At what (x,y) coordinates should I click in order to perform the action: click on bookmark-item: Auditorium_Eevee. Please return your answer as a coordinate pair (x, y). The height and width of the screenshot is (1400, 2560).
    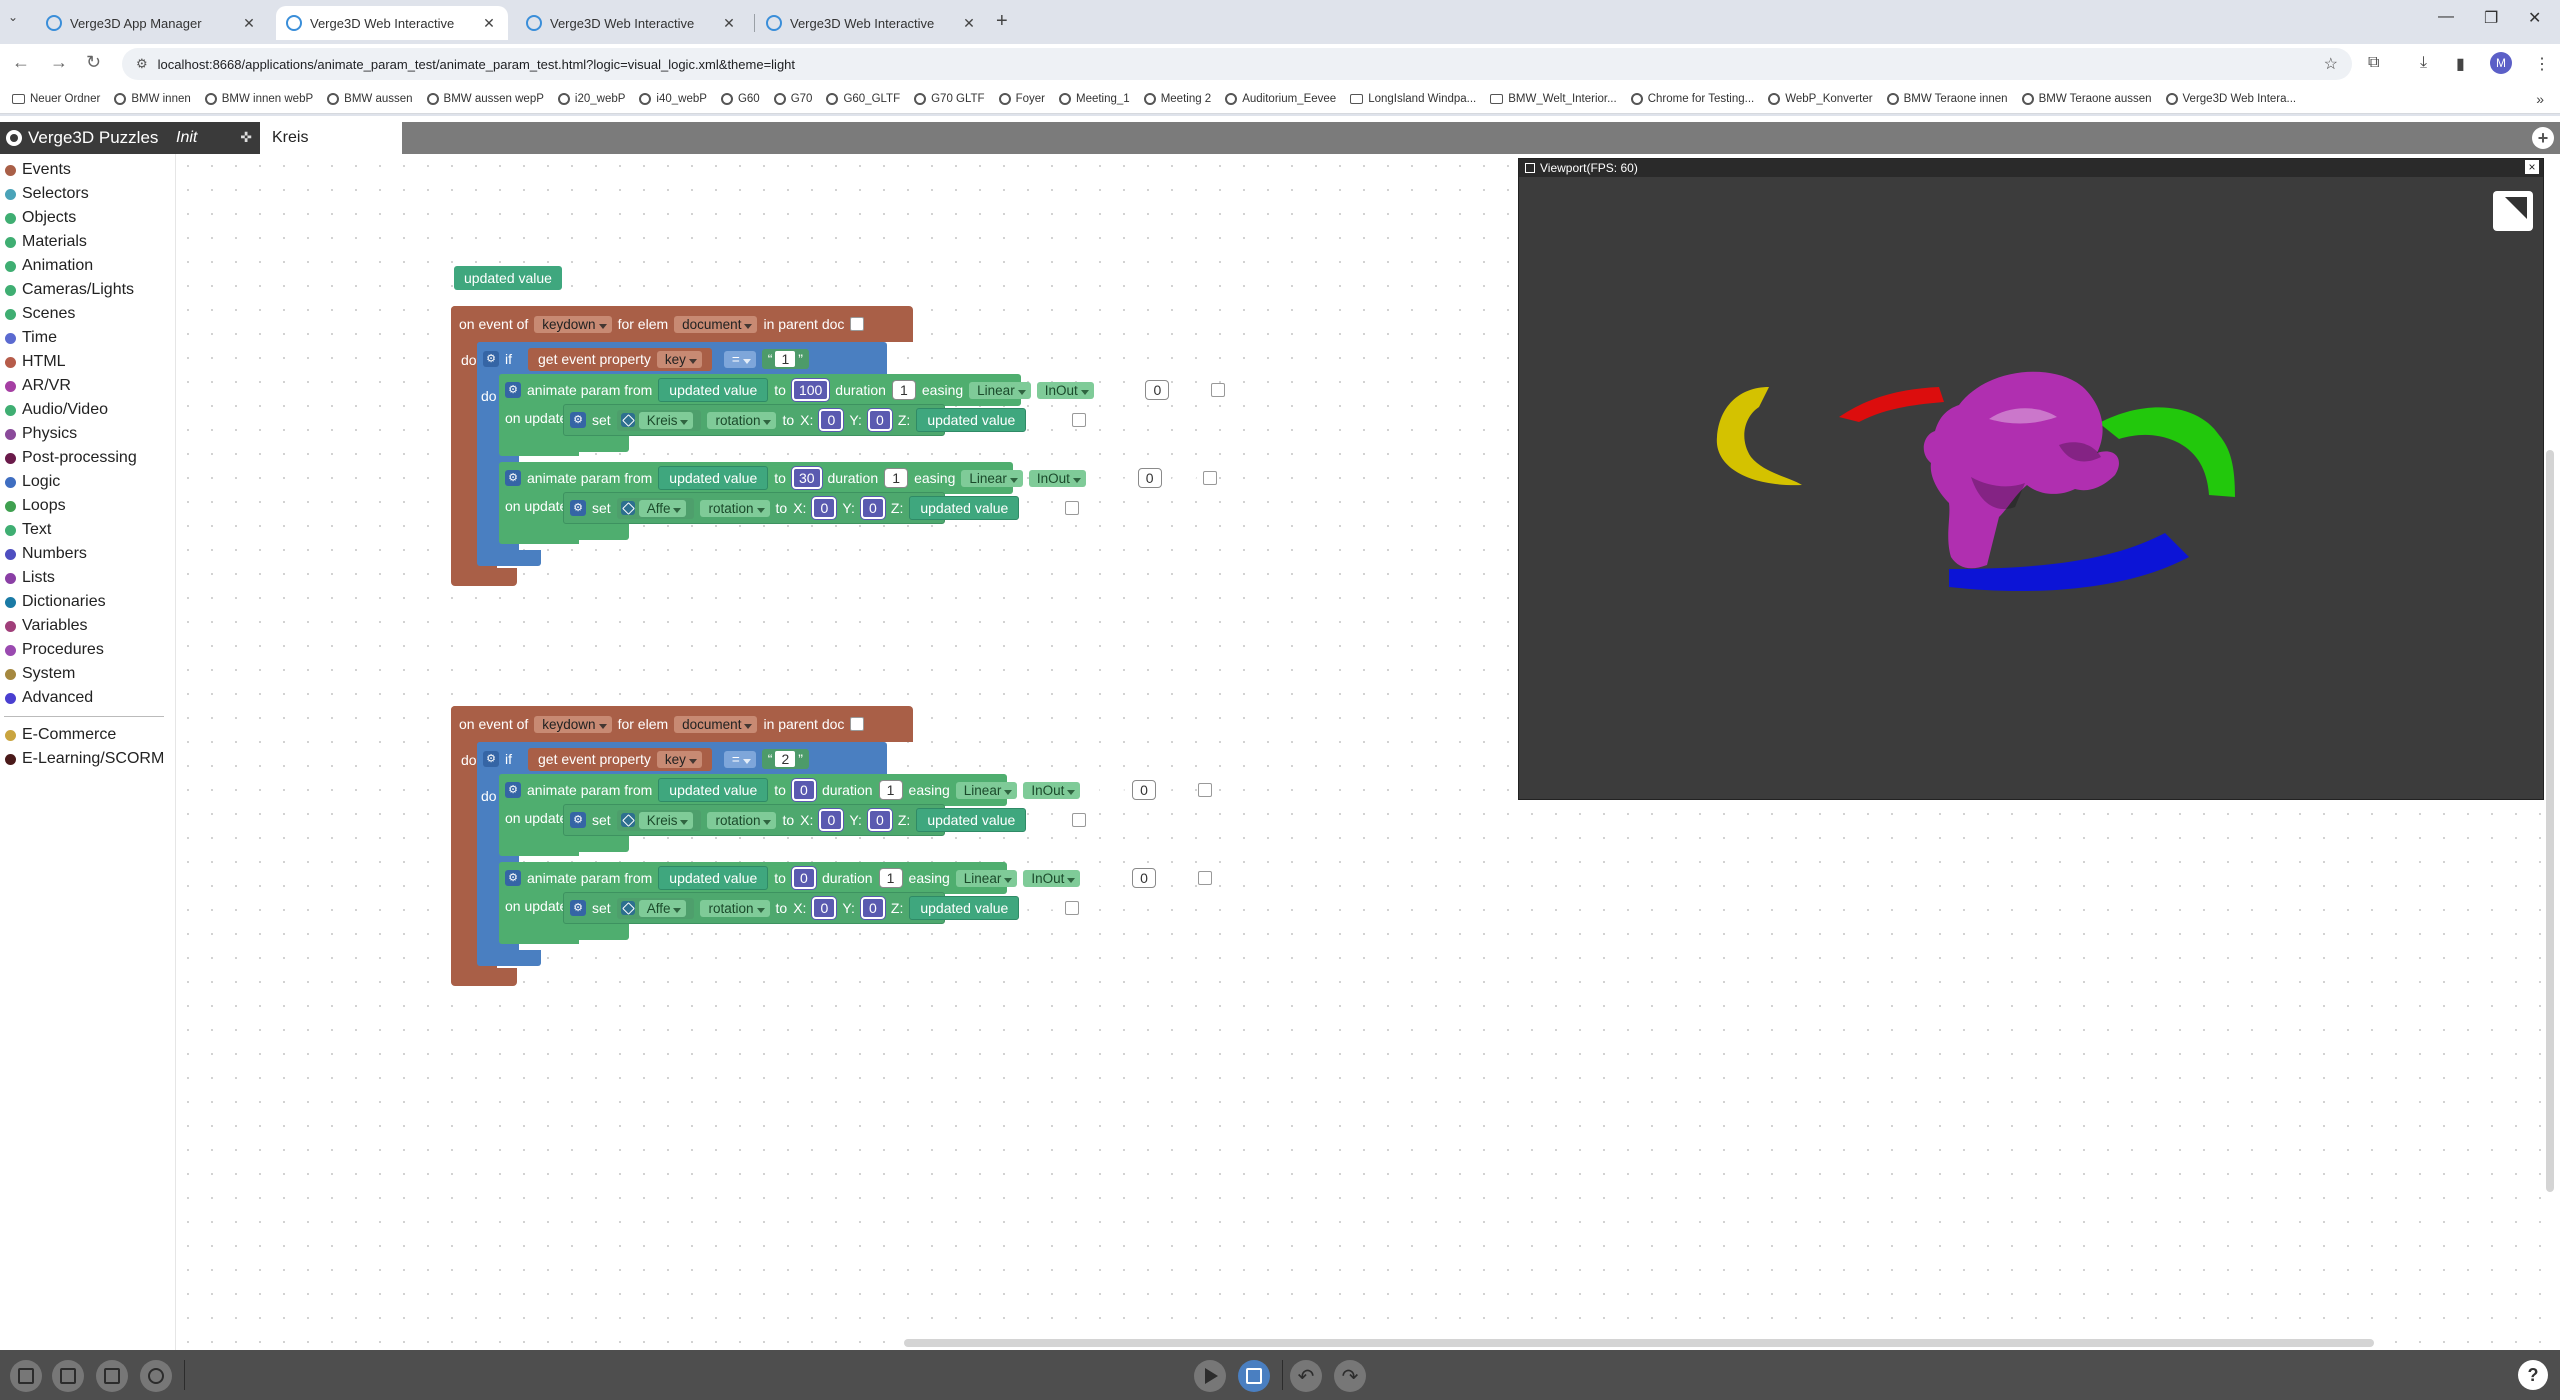
    Looking at the image, I should click on (1280, 98).